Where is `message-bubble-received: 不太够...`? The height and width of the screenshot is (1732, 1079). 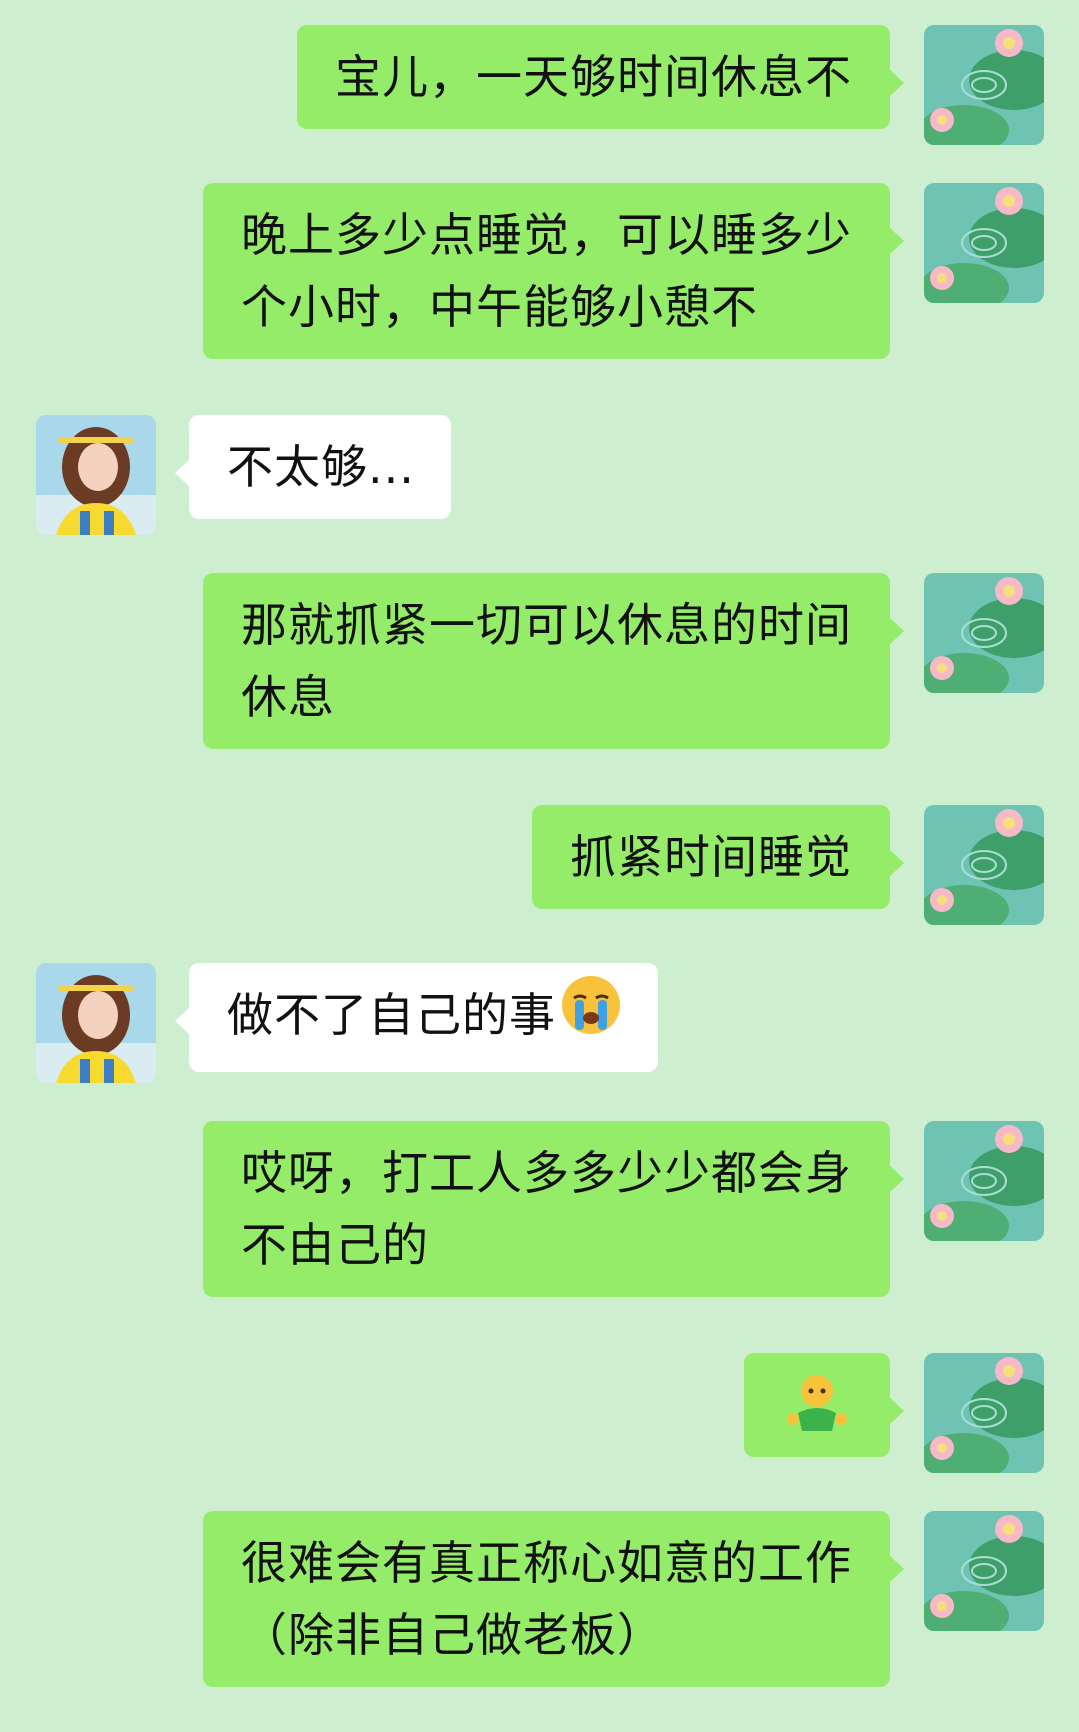
message-bubble-received: 不太够... is located at coordinates (313, 467).